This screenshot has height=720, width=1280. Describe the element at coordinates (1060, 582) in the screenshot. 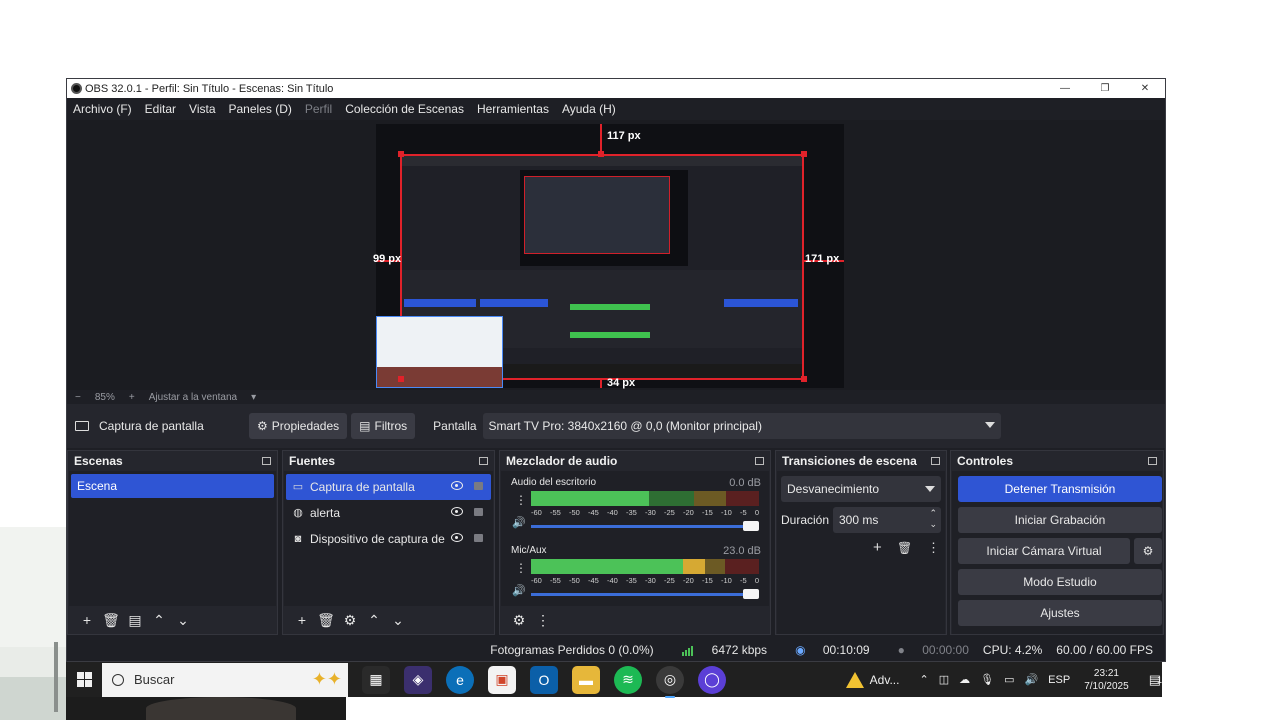

I see `studio-mode-button: Modo Estudio` at that location.